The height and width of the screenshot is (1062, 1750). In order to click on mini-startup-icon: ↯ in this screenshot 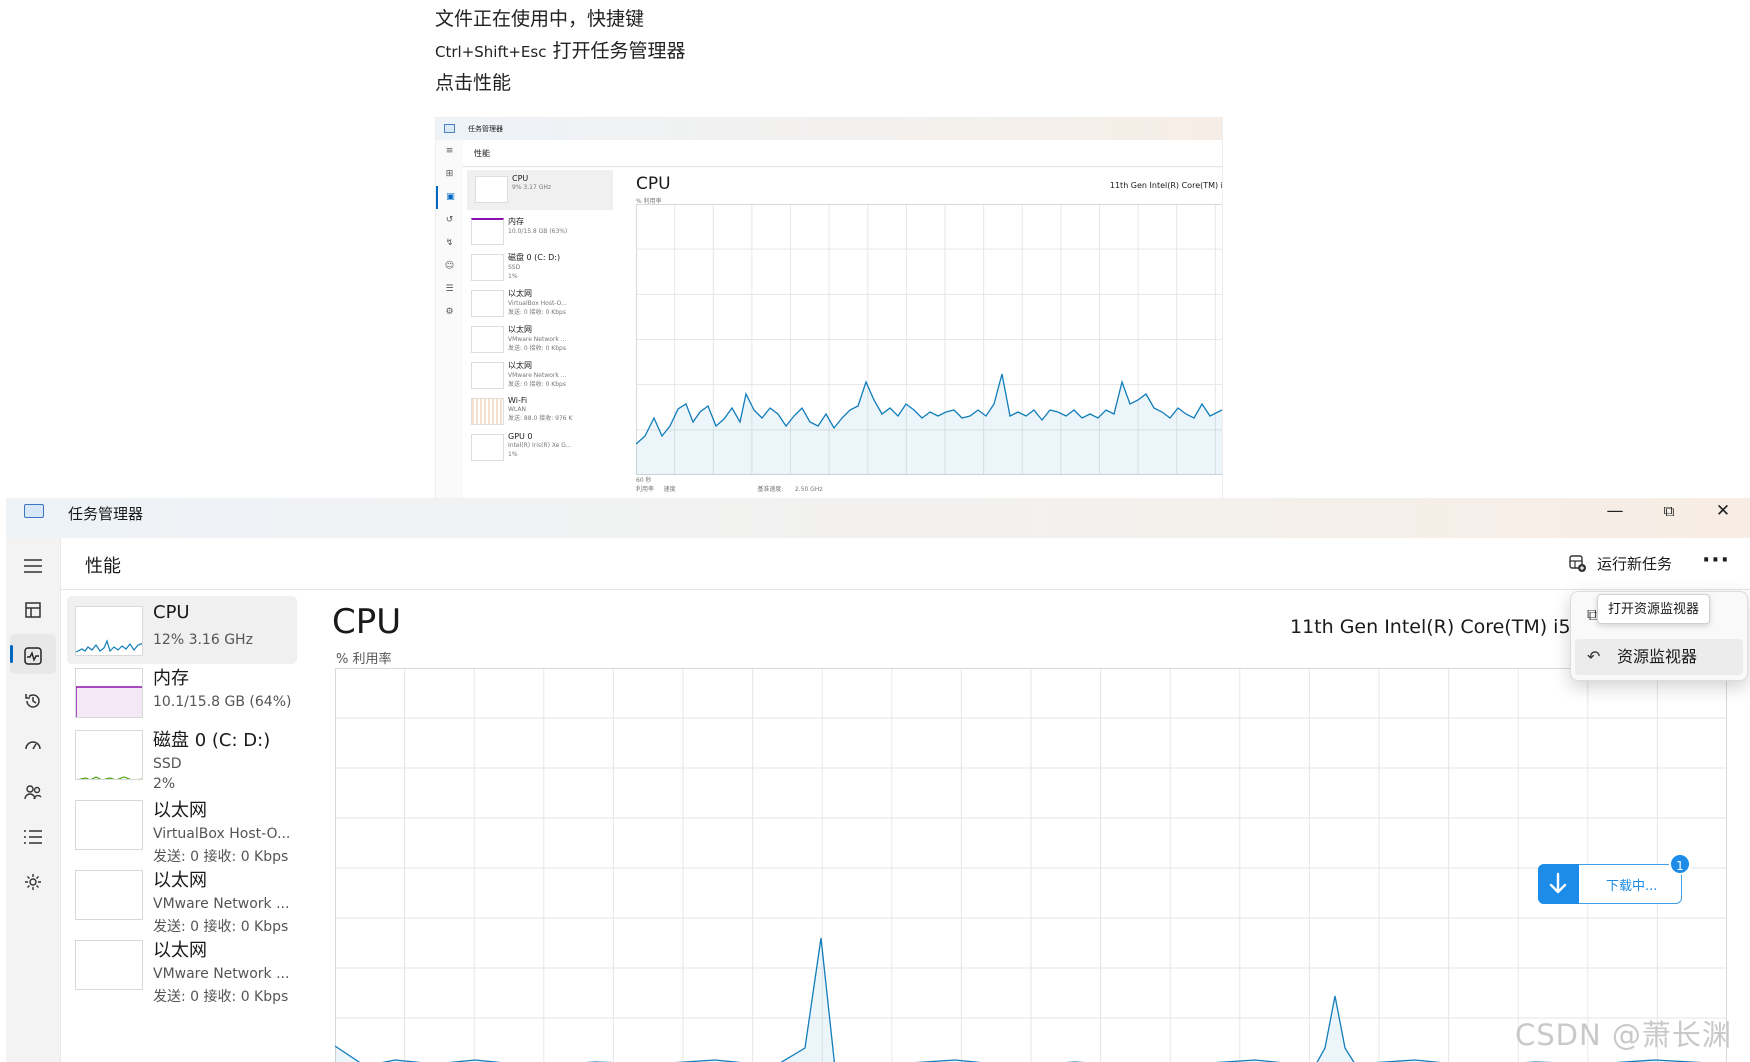, I will do `click(449, 243)`.